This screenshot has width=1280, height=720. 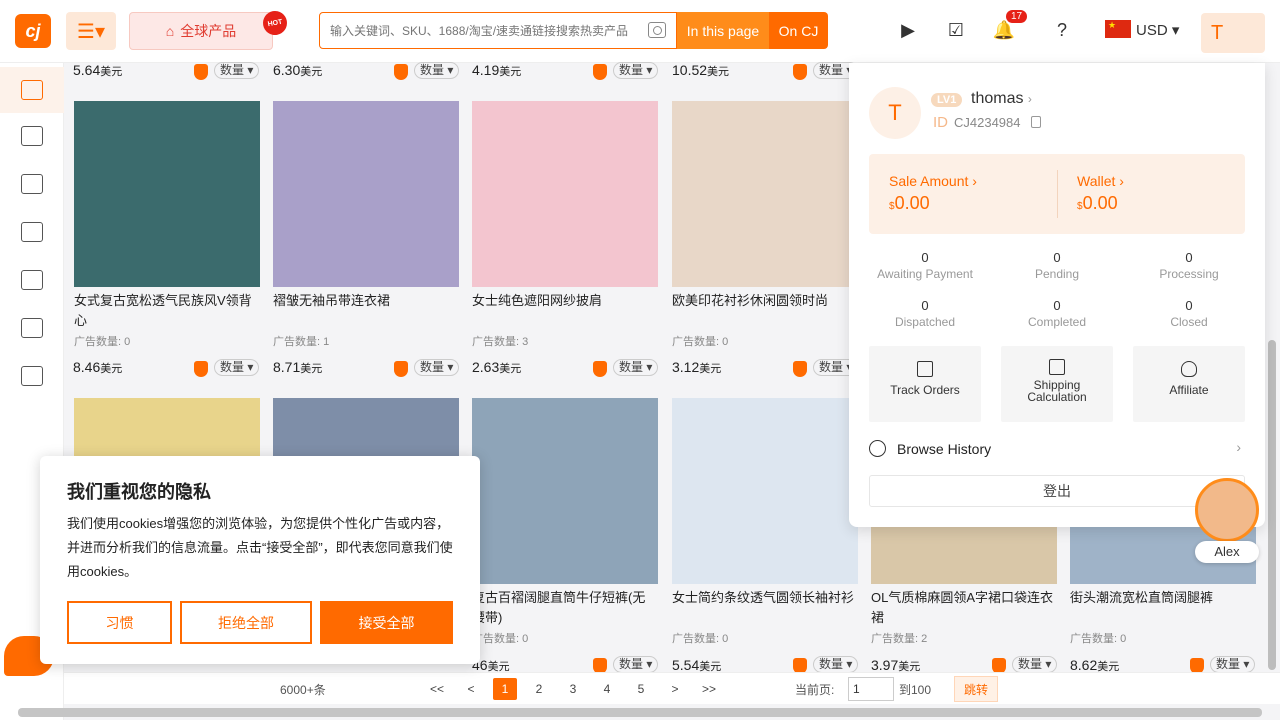 I want to click on price-value: 4.19, so click(x=486, y=69).